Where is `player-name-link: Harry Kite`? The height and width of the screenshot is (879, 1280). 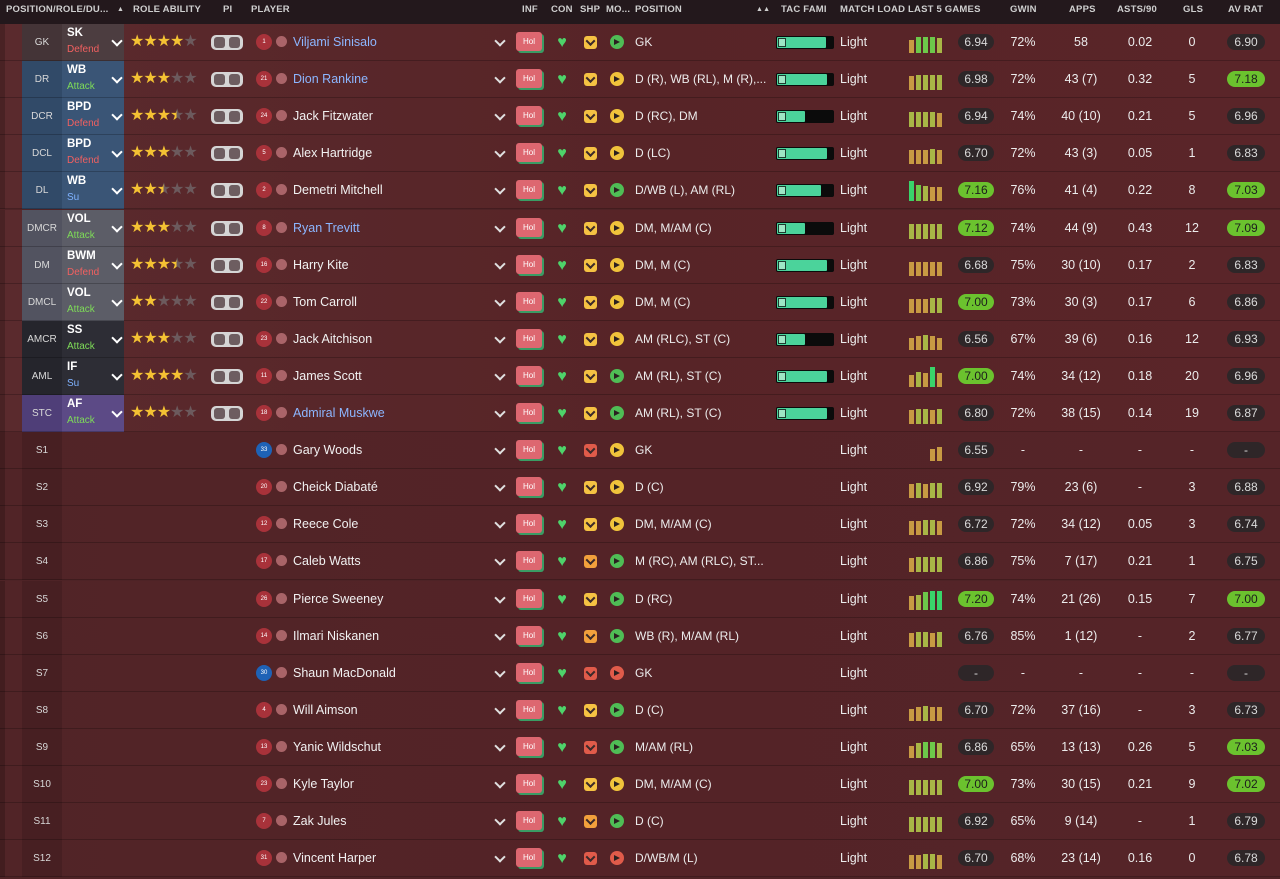 player-name-link: Harry Kite is located at coordinates (321, 265).